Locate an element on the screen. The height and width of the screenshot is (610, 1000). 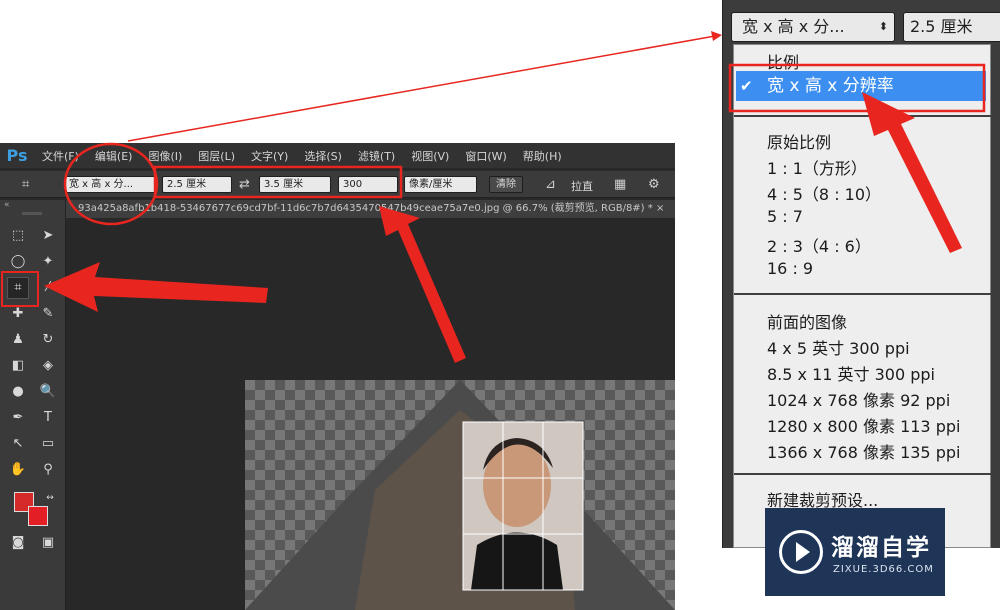
text-tool-icon: T is located at coordinates (48, 418).